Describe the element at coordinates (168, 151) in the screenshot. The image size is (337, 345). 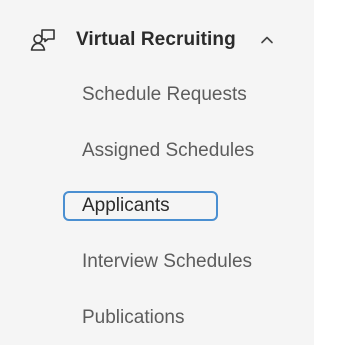
I see `nav-item-assigned-schedules: Assigned Schedules` at that location.